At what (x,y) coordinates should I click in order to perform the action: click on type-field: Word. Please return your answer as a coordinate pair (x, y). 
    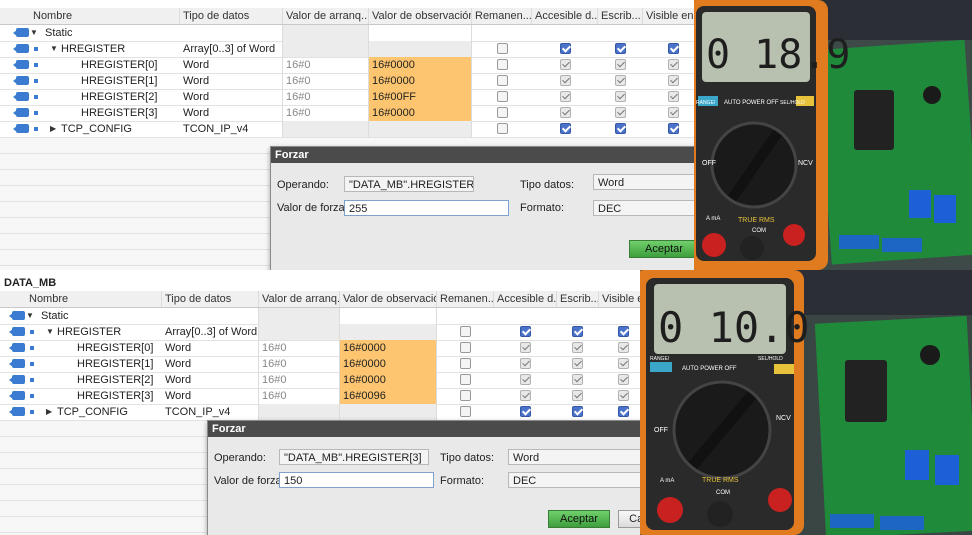
    Looking at the image, I should click on (574, 457).